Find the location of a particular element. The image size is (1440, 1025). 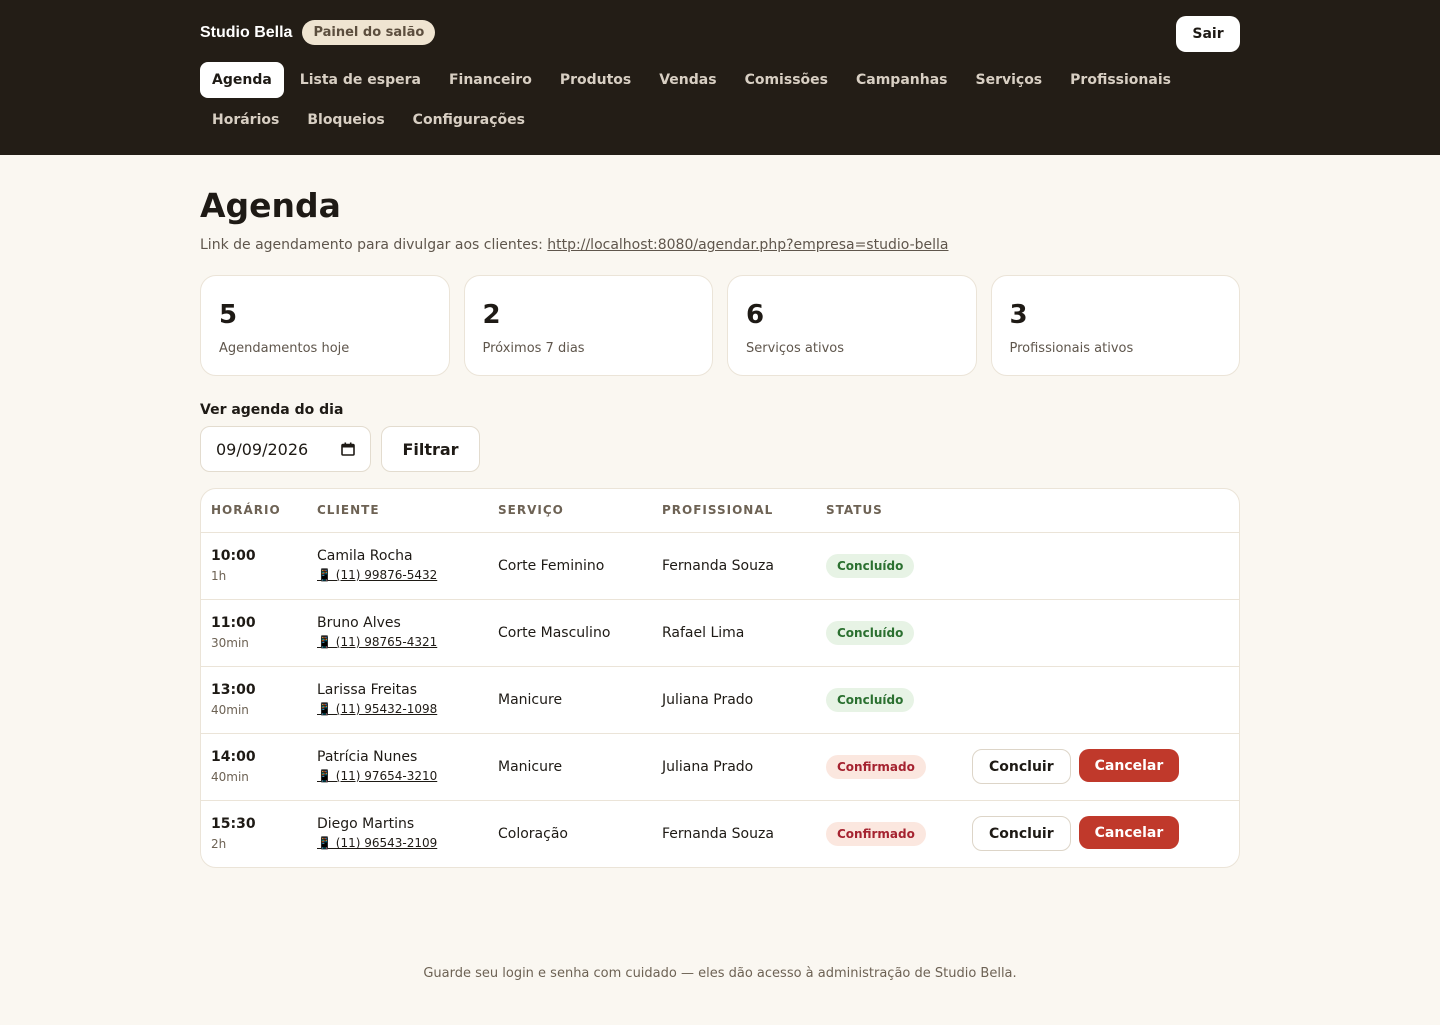

col-header-professional: PROFISSIONAL is located at coordinates (734, 511).